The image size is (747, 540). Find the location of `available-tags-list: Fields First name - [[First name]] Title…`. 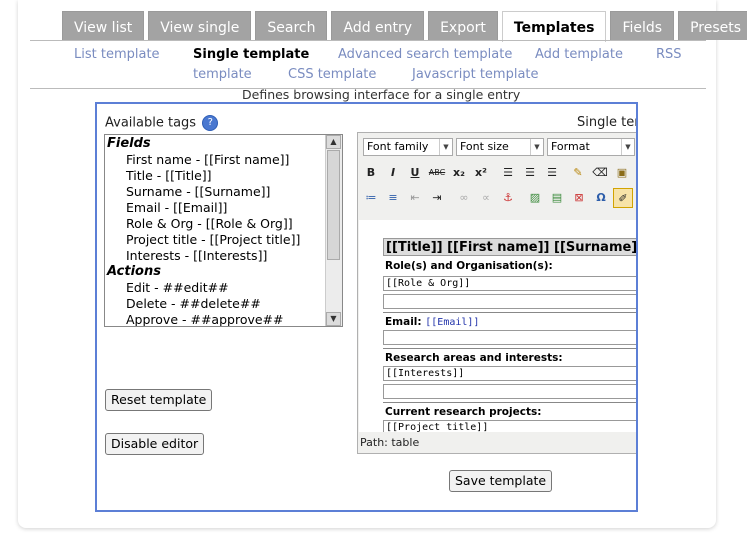

available-tags-list: Fields First name - [[First name]] Title… is located at coordinates (223, 230).